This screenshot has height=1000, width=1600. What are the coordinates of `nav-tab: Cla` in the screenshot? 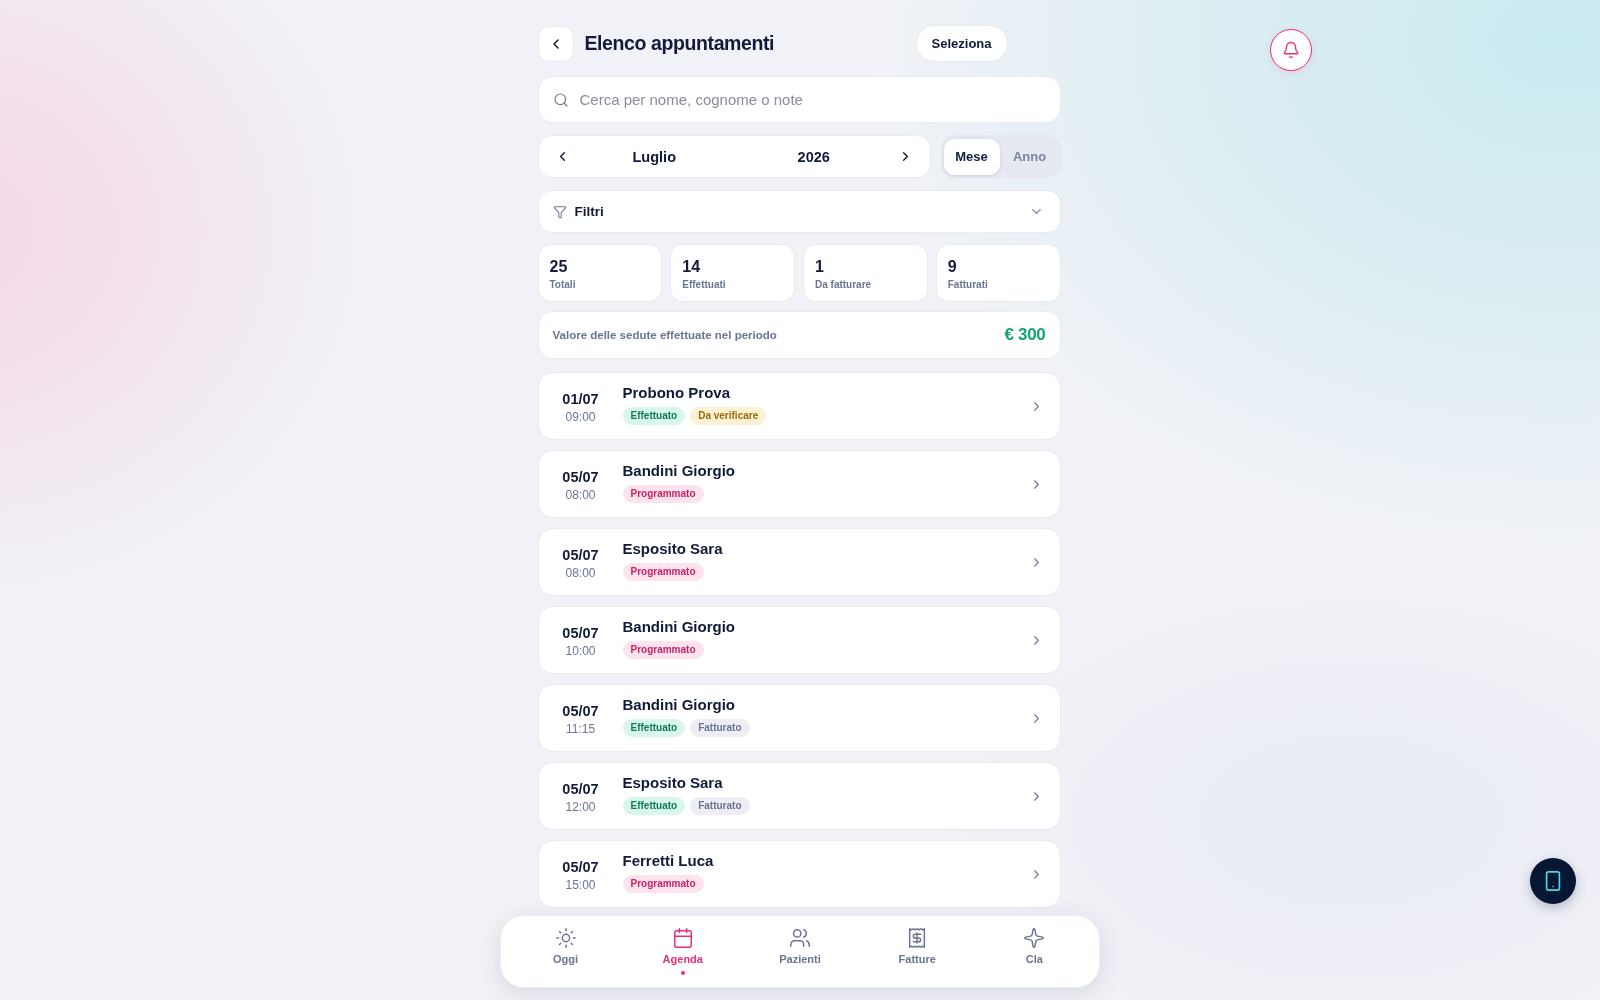 It's located at (1034, 951).